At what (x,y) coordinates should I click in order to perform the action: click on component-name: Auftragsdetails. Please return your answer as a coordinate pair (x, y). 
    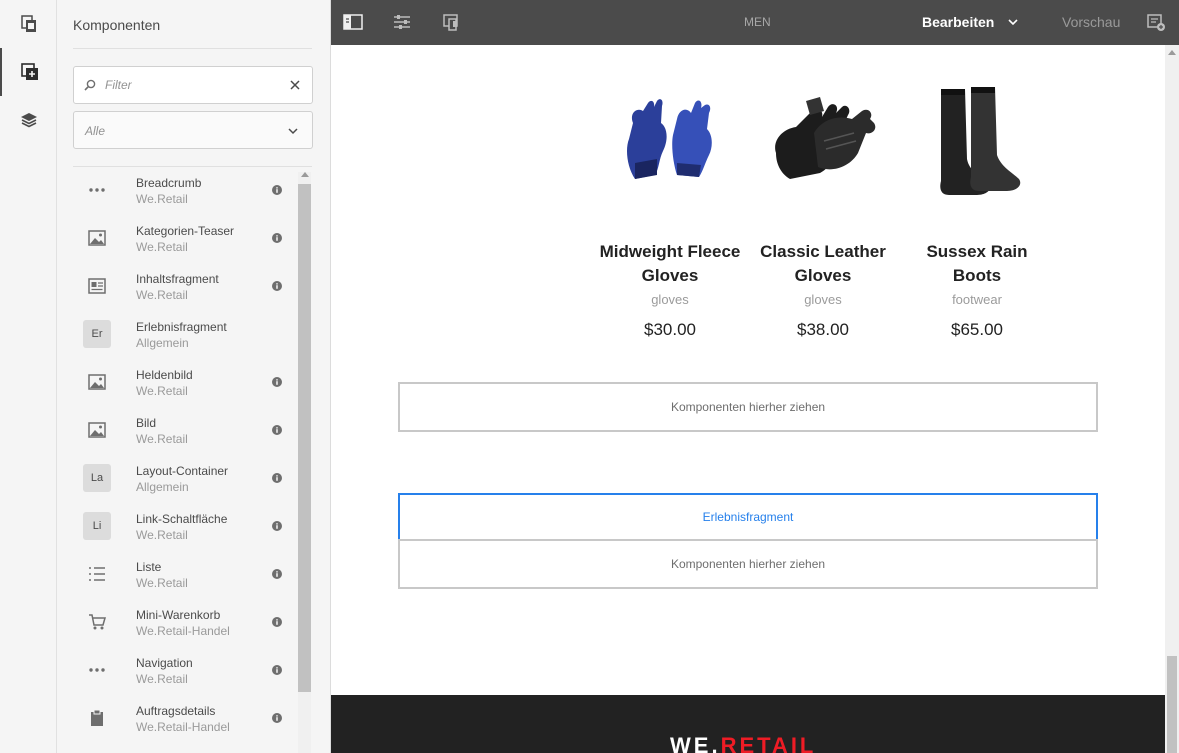
    Looking at the image, I should click on (176, 711).